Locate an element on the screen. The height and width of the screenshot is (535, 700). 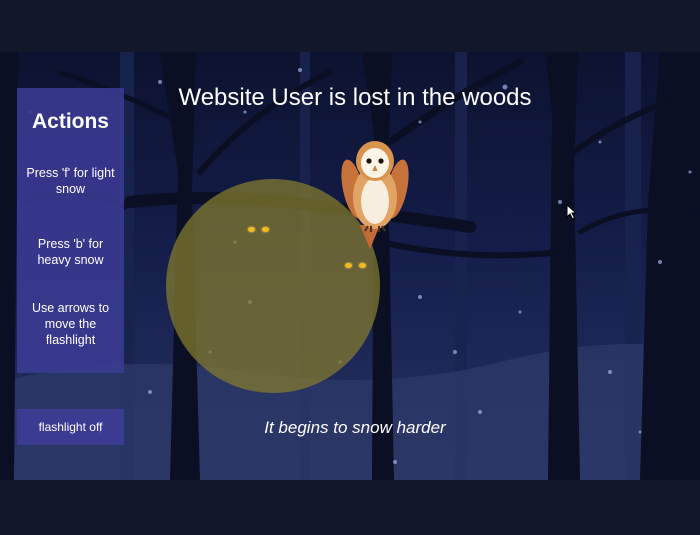
page-title: Website User is lost in the woods is located at coordinates (355, 97).